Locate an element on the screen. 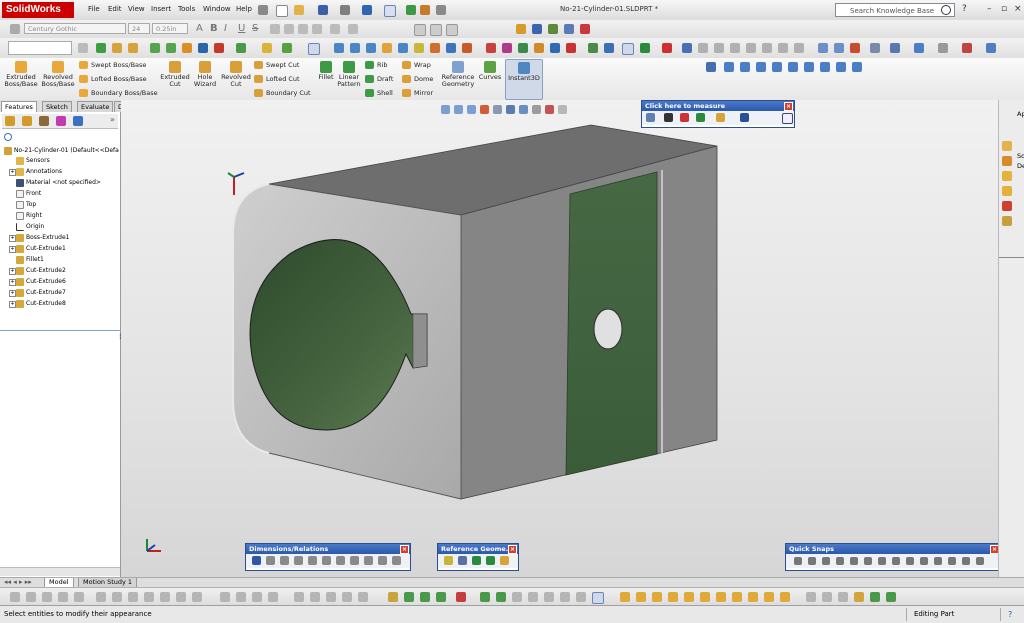 The width and height of the screenshot is (1024, 623). horizontal-snap-icon is located at coordinates (924, 561).